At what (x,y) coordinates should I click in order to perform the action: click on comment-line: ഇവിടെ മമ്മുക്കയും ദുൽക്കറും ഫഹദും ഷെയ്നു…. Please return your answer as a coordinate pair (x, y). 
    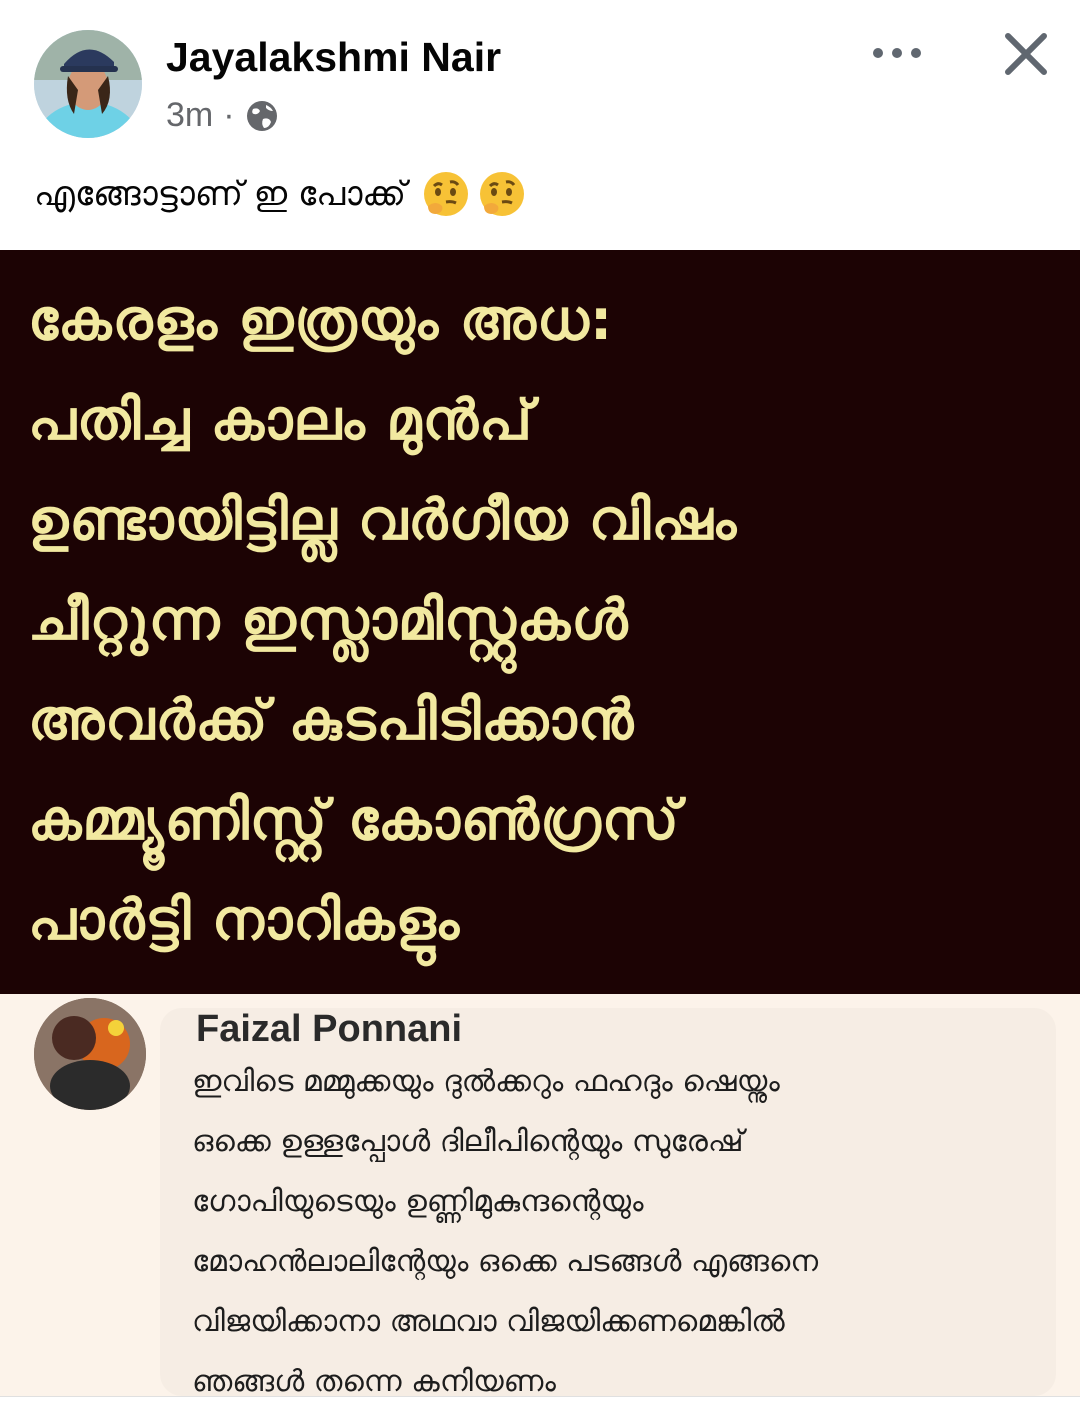
    Looking at the image, I should click on (486, 1081).